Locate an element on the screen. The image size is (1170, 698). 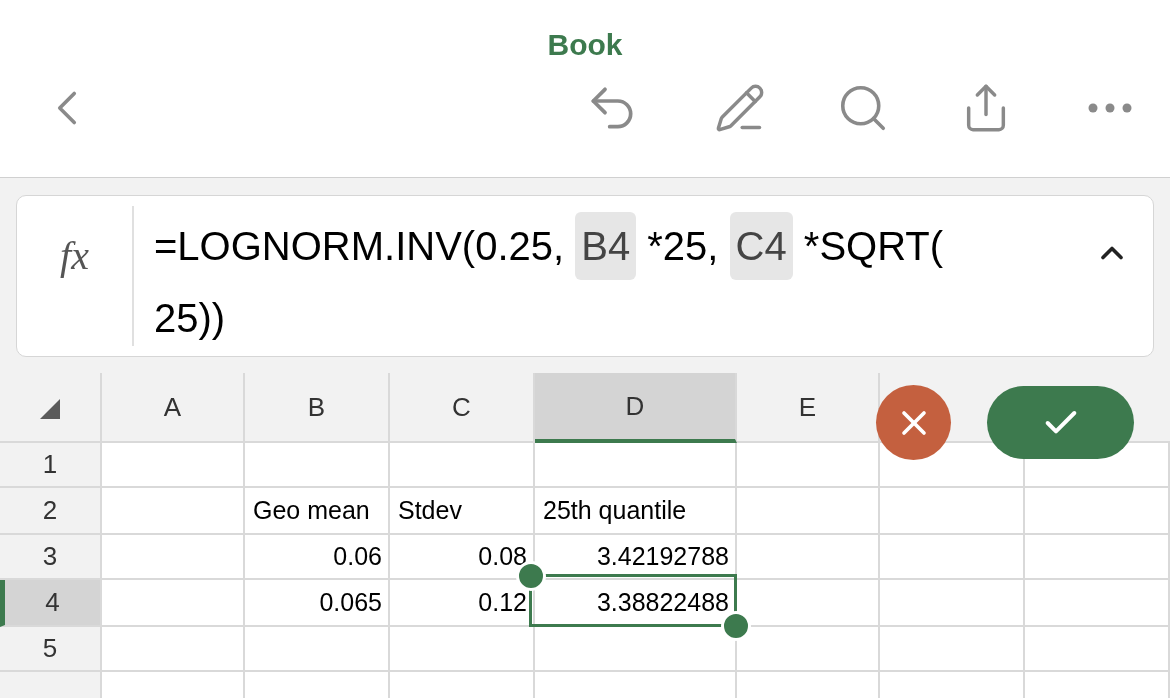
function-label: fx is located at coordinates (74, 256).